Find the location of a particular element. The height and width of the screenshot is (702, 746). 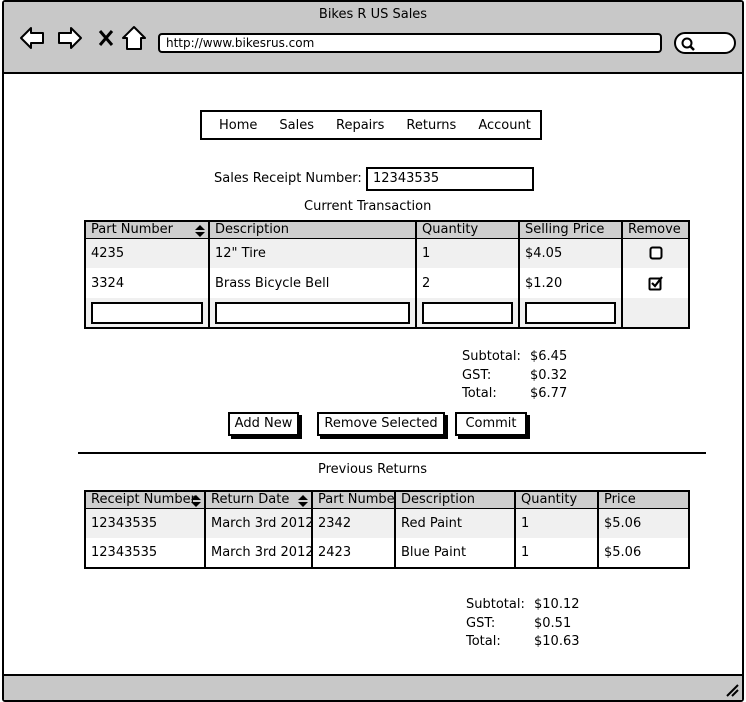

table-row: 3324 Brass Bicycle Bell 2 $1.20 is located at coordinates (387, 283).